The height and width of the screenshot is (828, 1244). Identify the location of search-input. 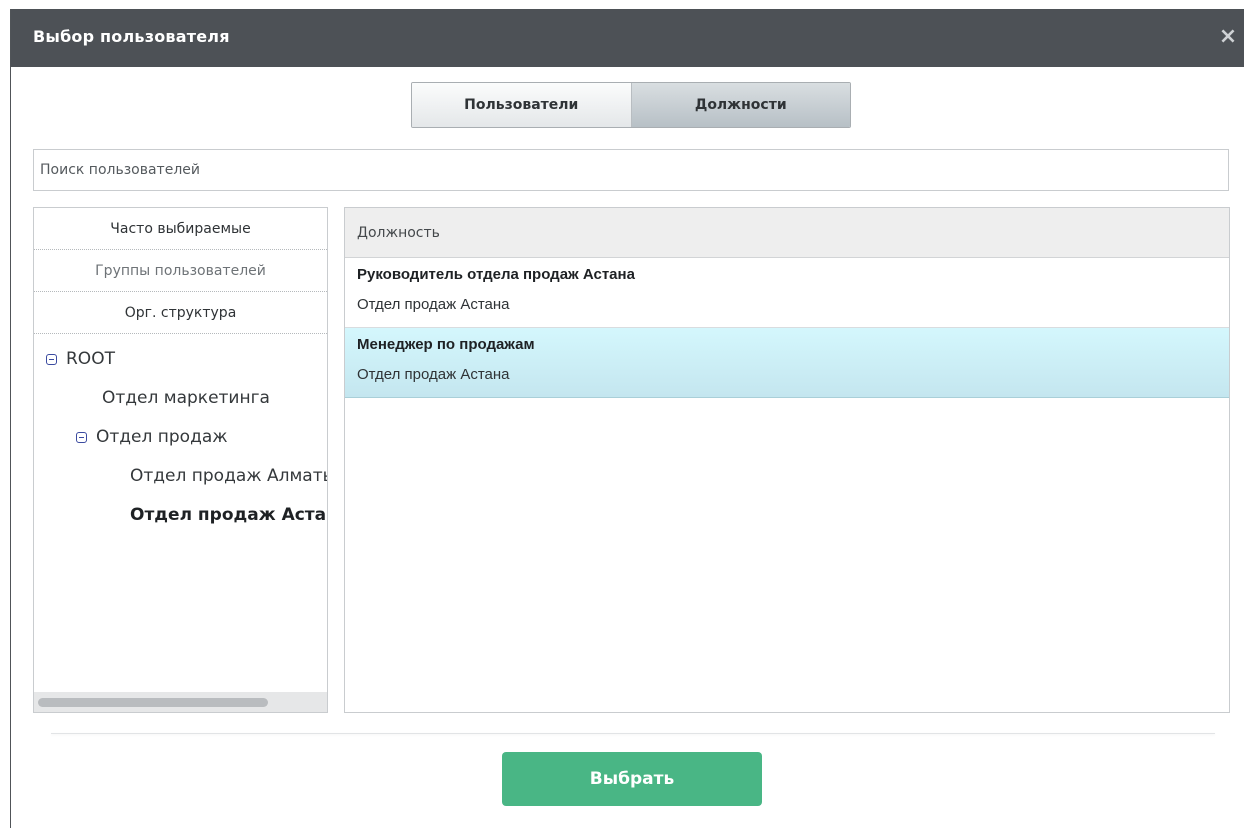
(631, 170).